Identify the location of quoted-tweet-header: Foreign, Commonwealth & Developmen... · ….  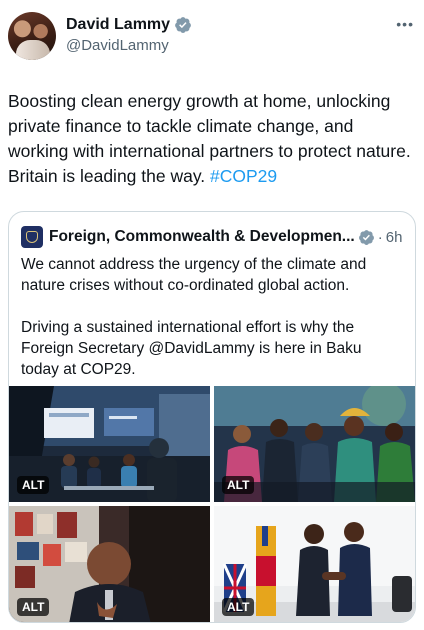
(213, 237).